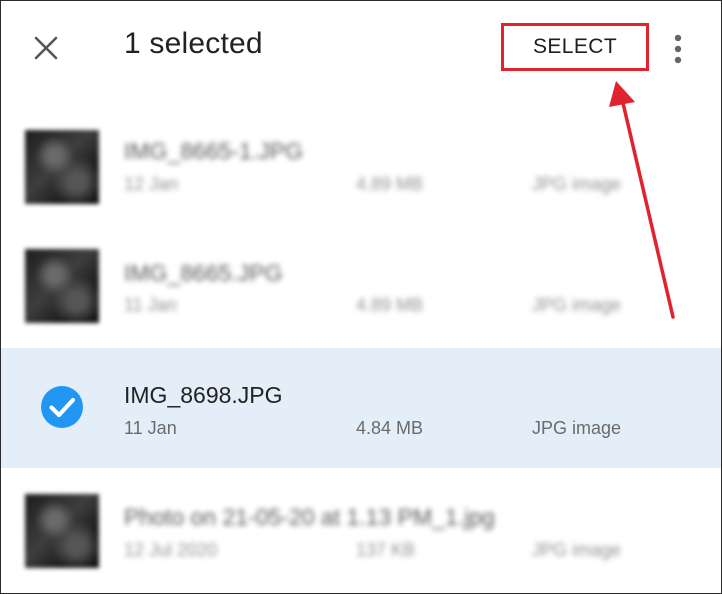  I want to click on file-size: 4.84 MB, so click(390, 428).